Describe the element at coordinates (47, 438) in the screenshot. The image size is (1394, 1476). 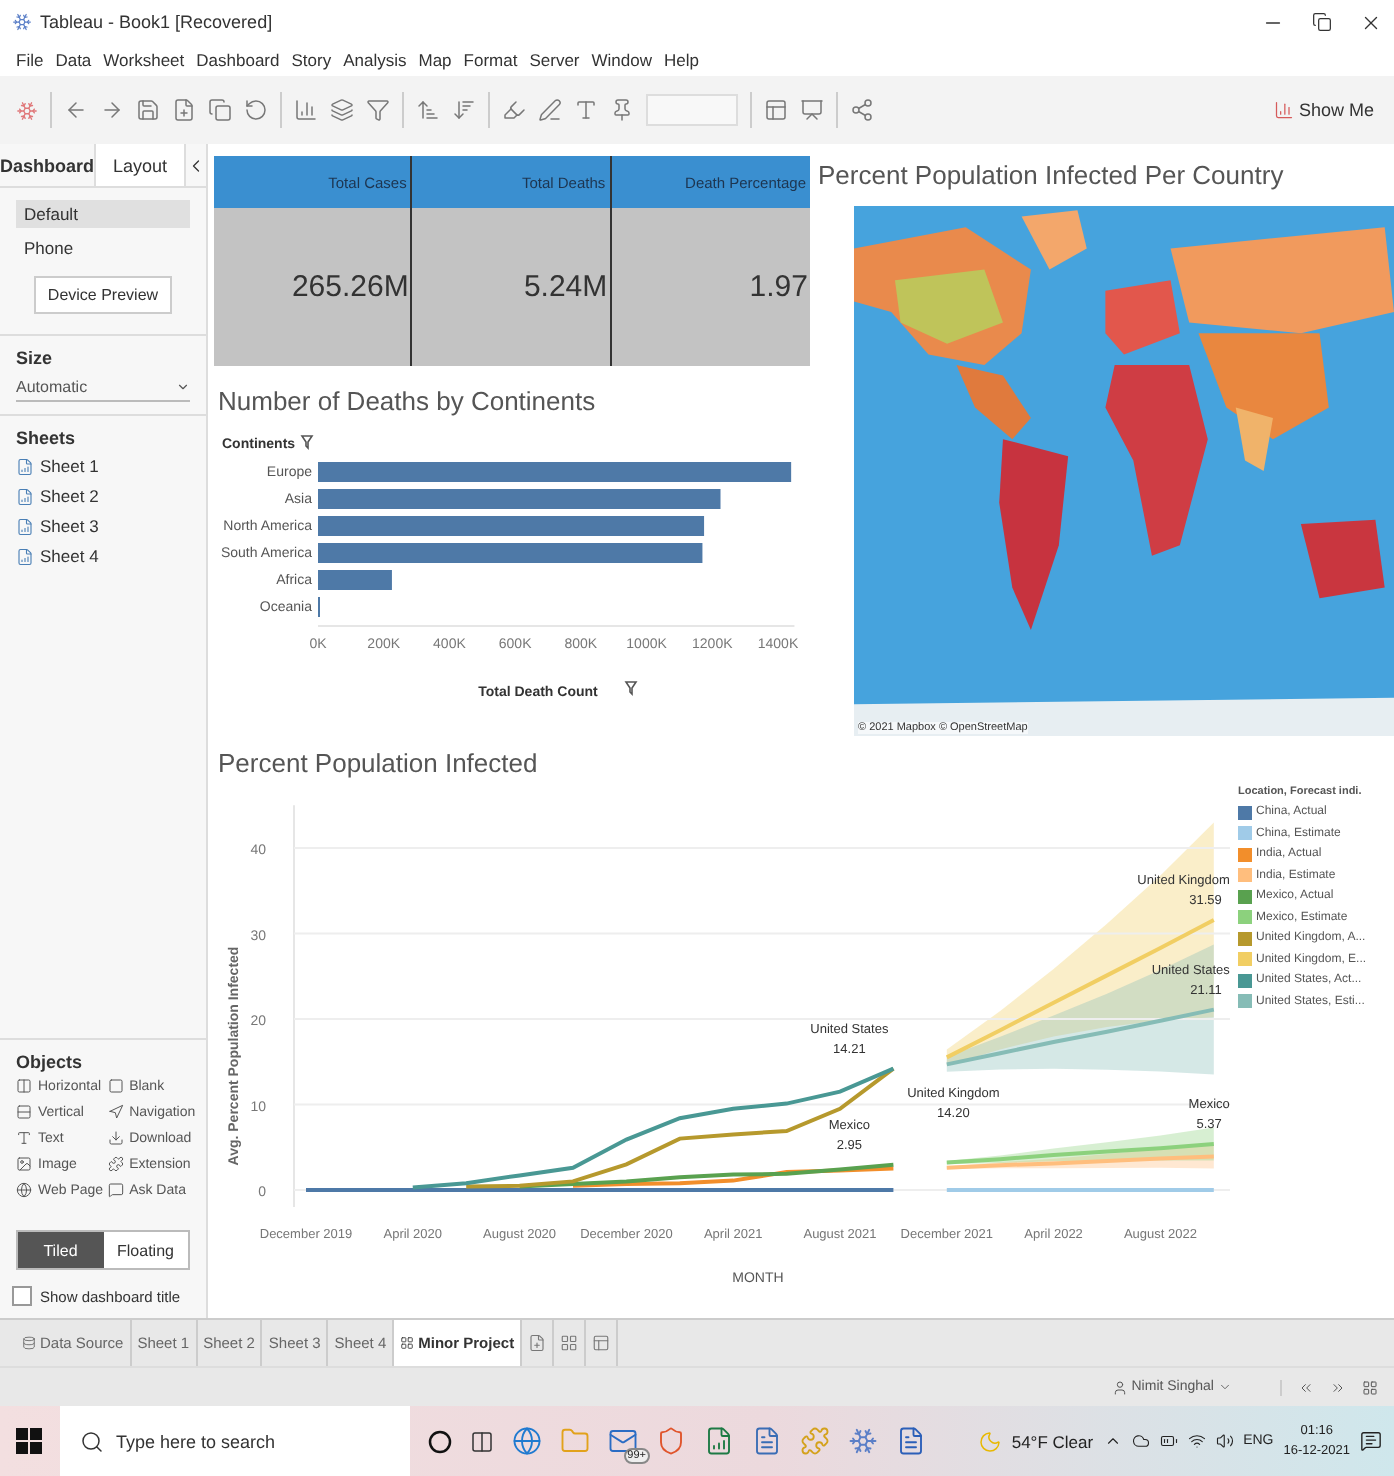
I see `section-heading: Sheets` at that location.